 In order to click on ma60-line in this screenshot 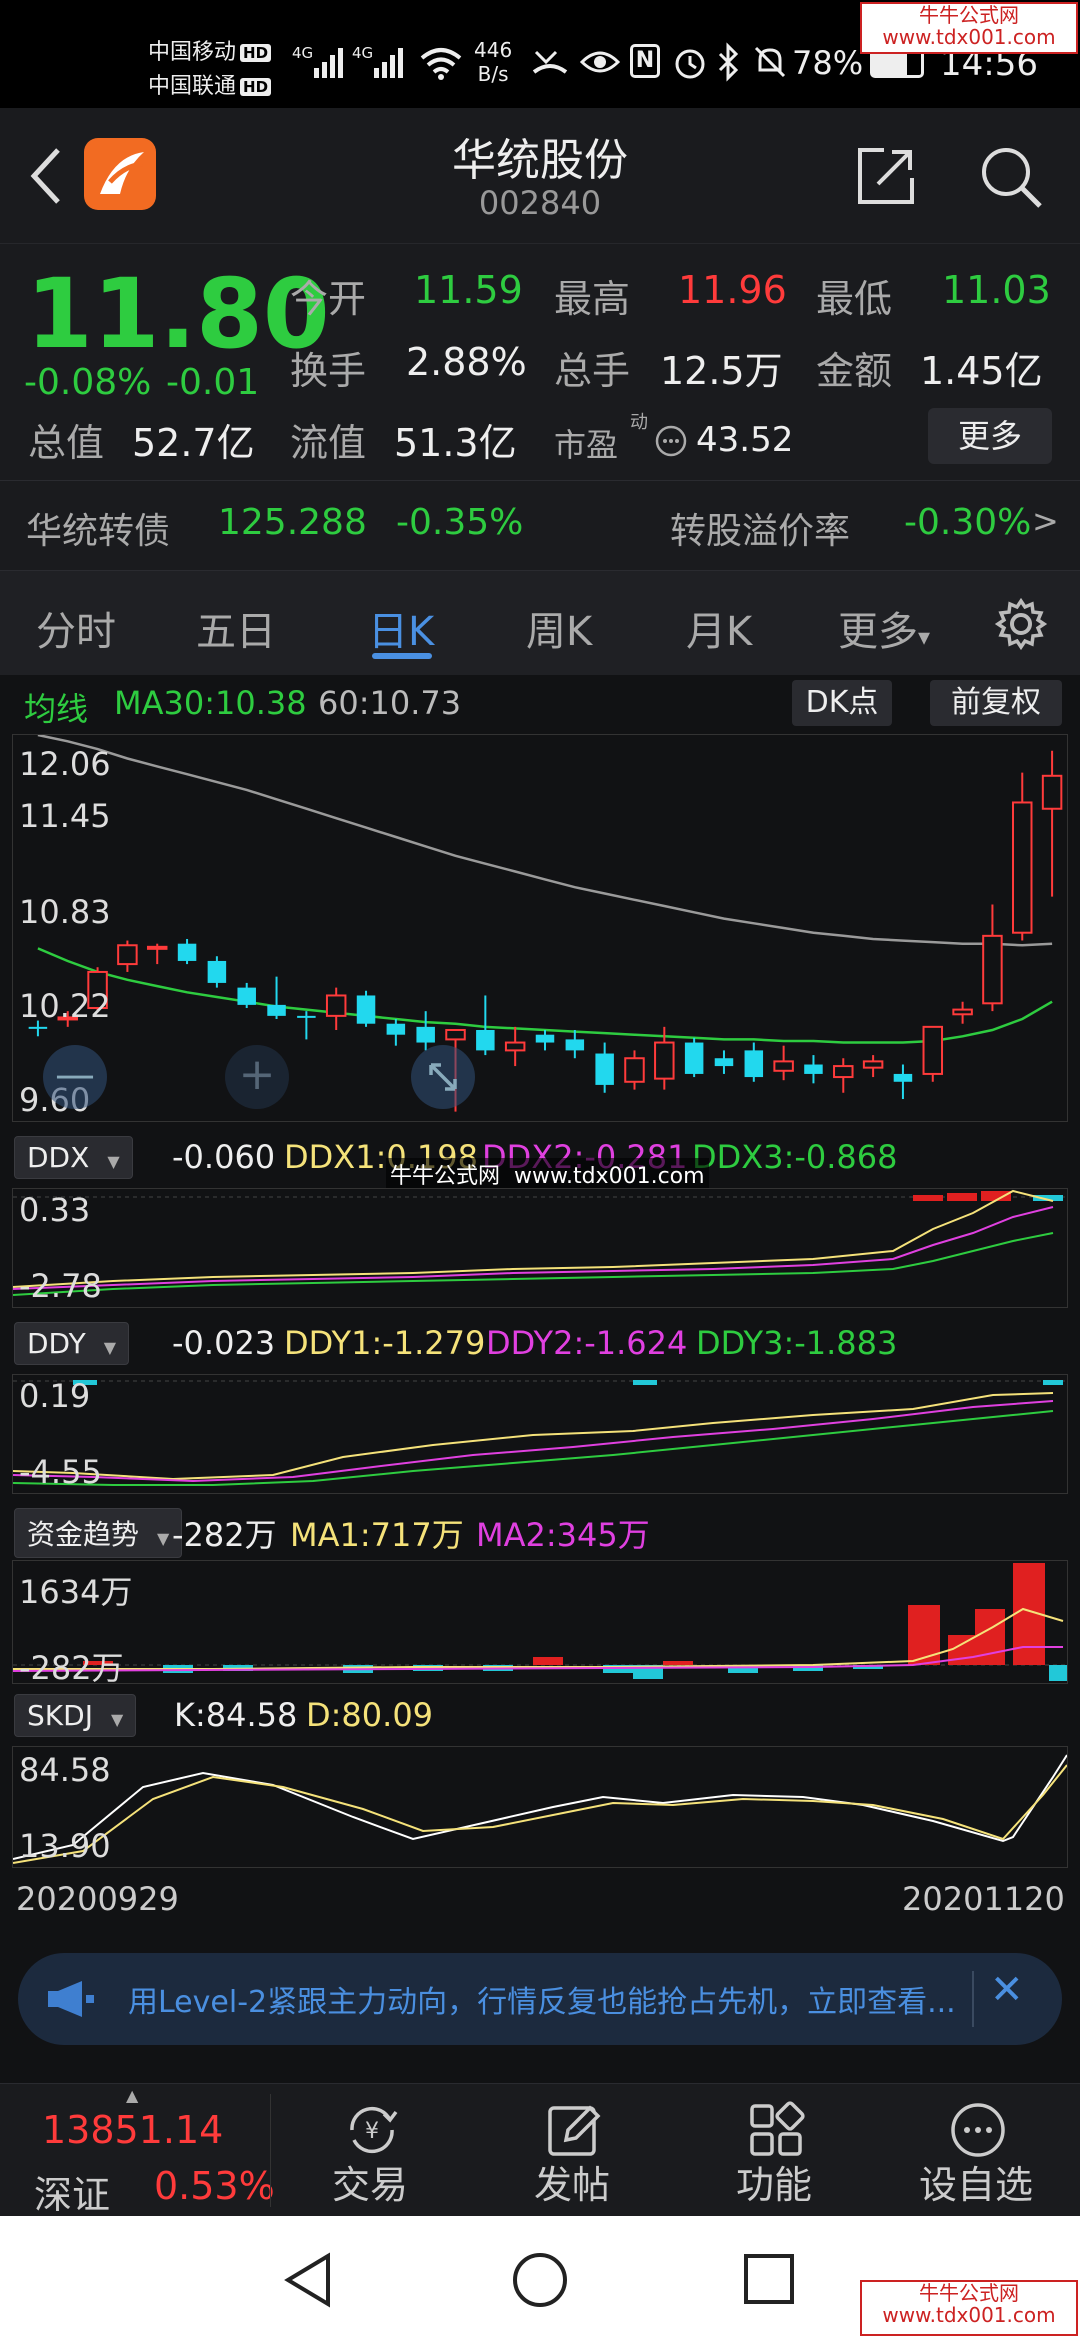, I will do `click(545, 841)`.